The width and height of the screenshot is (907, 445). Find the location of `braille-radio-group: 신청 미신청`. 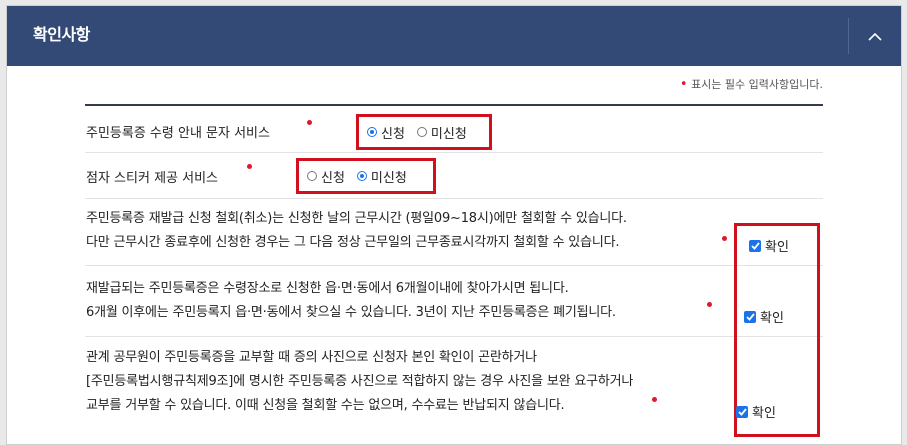

braille-radio-group: 신청 미신청 is located at coordinates (366, 176).